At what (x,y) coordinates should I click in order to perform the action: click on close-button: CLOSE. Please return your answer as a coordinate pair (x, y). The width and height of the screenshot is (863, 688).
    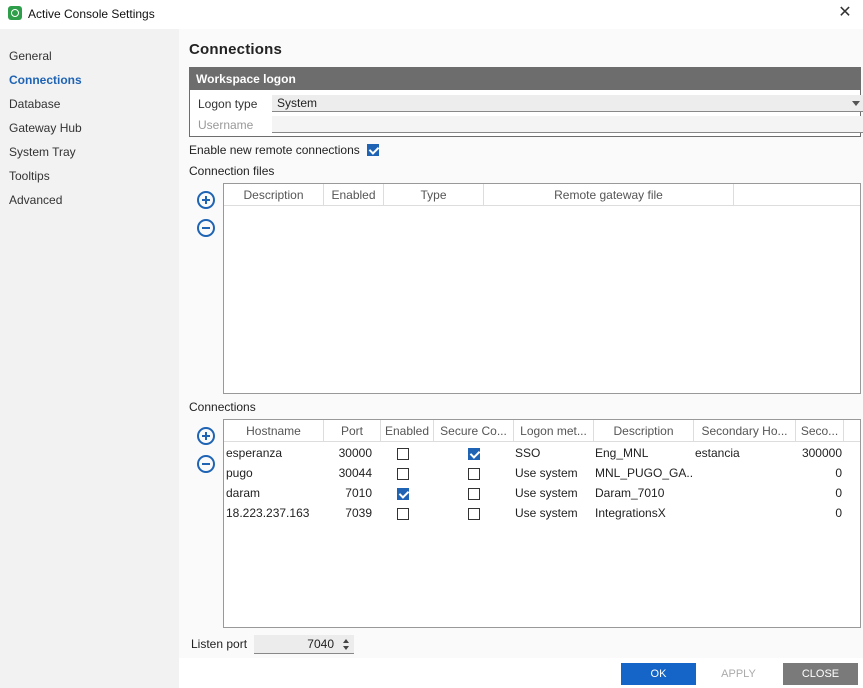
    Looking at the image, I should click on (820, 674).